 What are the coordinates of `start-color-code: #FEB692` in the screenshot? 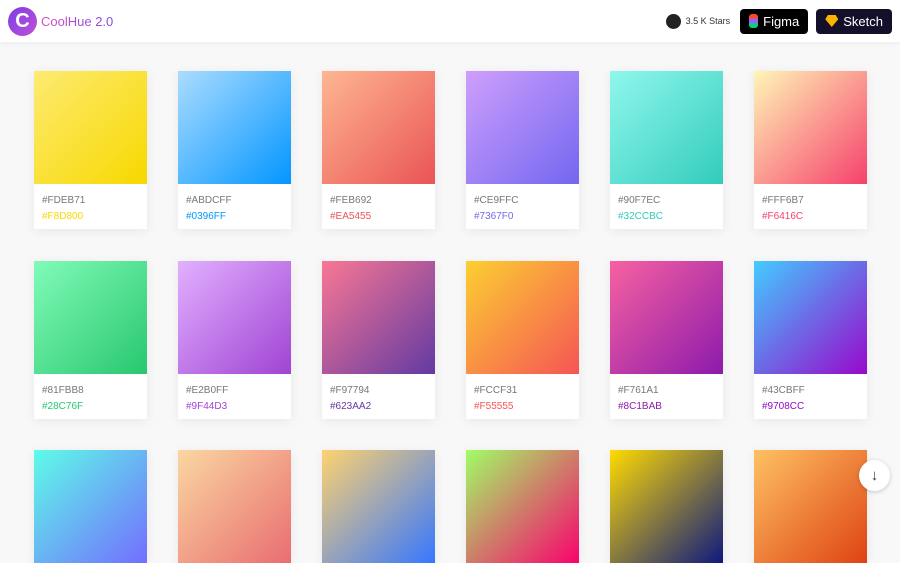 It's located at (378, 201).